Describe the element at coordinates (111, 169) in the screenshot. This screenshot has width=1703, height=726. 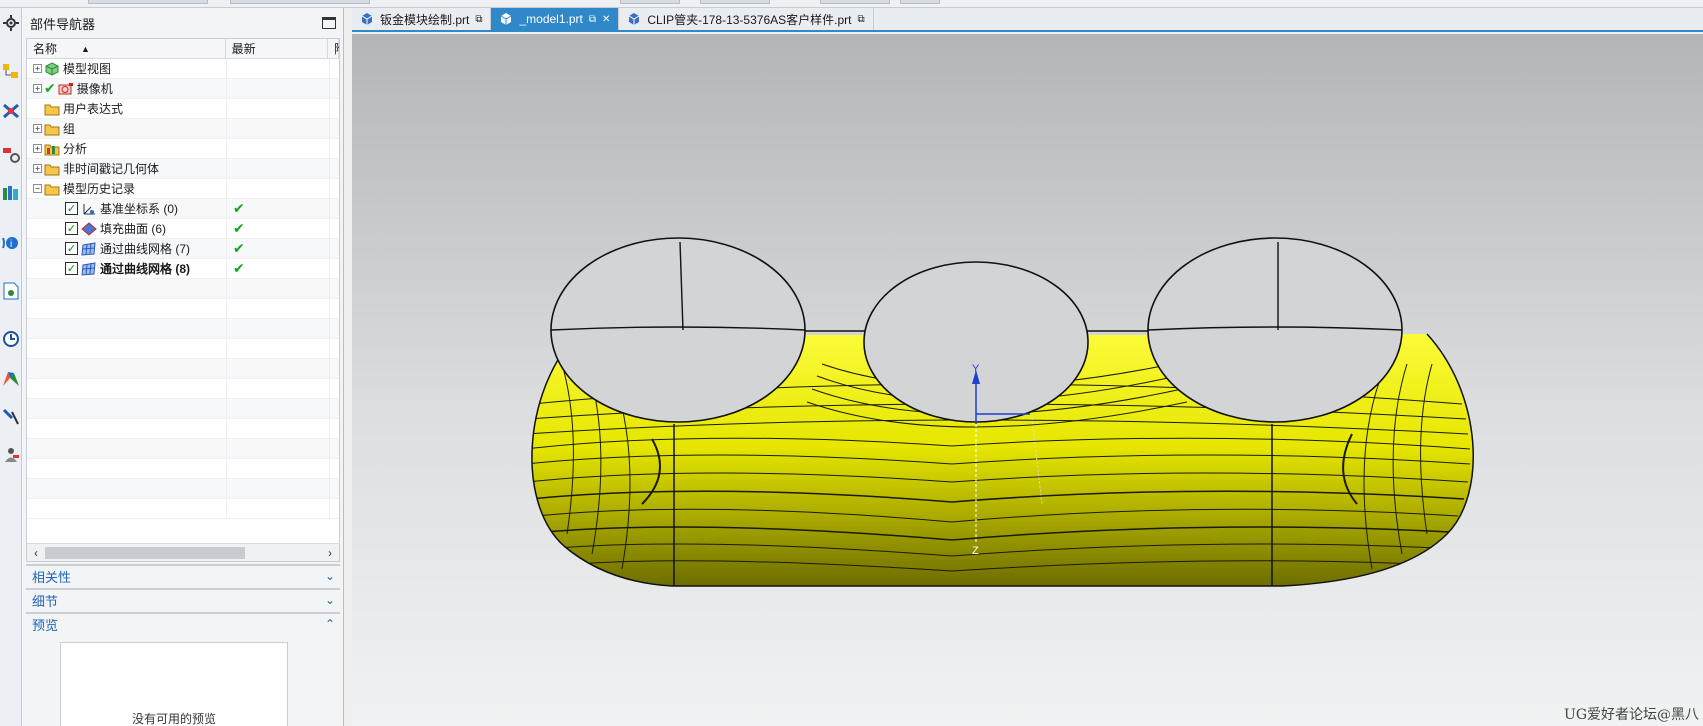
I see `tree-row-label: 非时间戳记几何体` at that location.